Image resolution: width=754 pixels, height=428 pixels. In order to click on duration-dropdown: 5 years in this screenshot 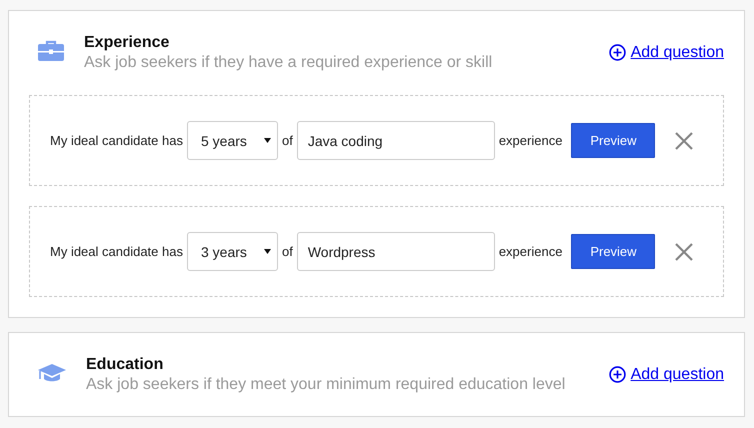, I will do `click(232, 140)`.